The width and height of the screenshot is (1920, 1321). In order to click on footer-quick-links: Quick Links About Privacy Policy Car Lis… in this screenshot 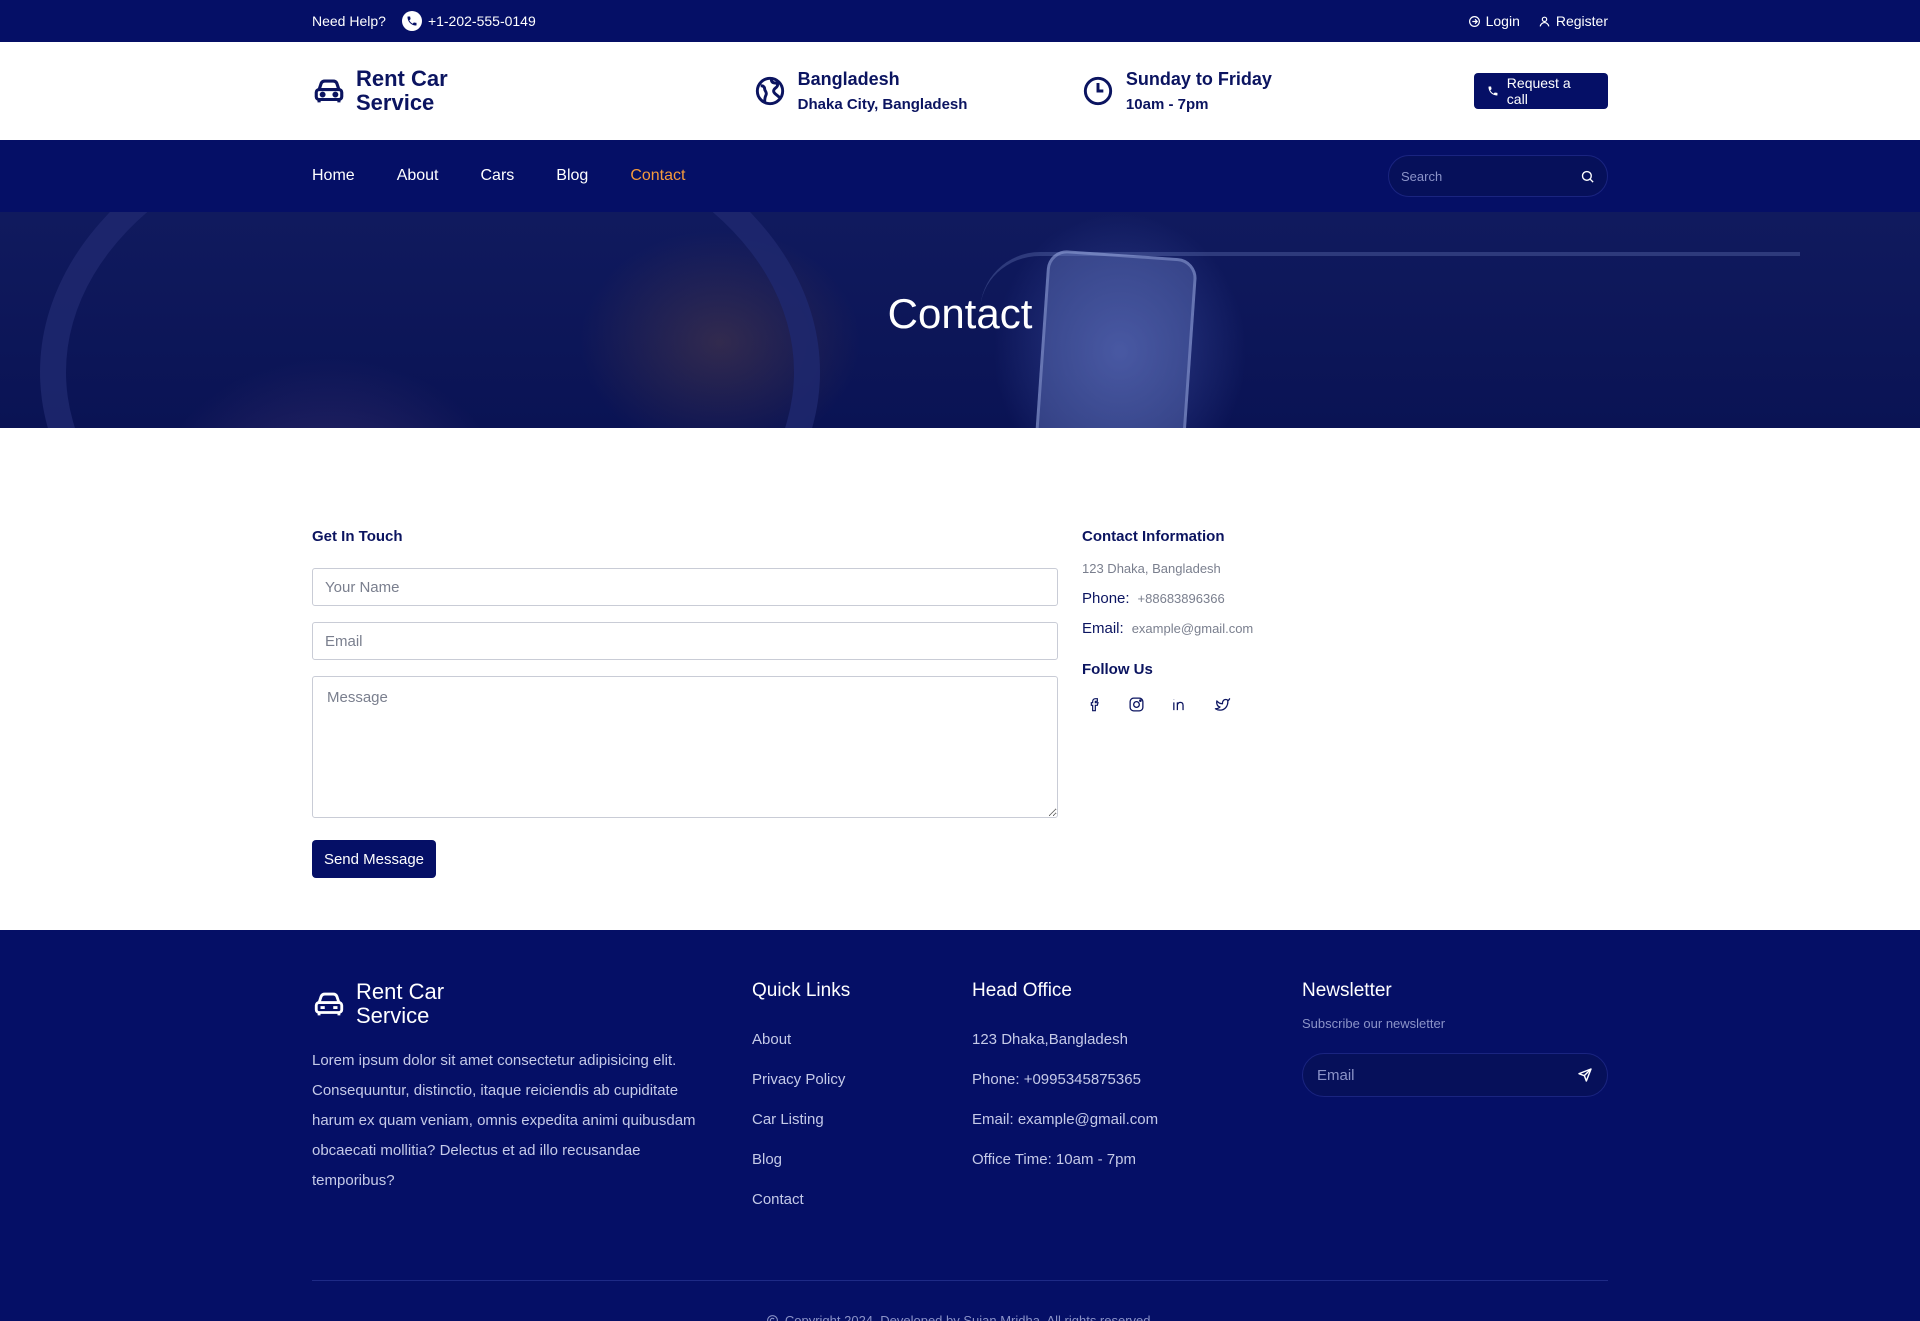, I will do `click(862, 1130)`.